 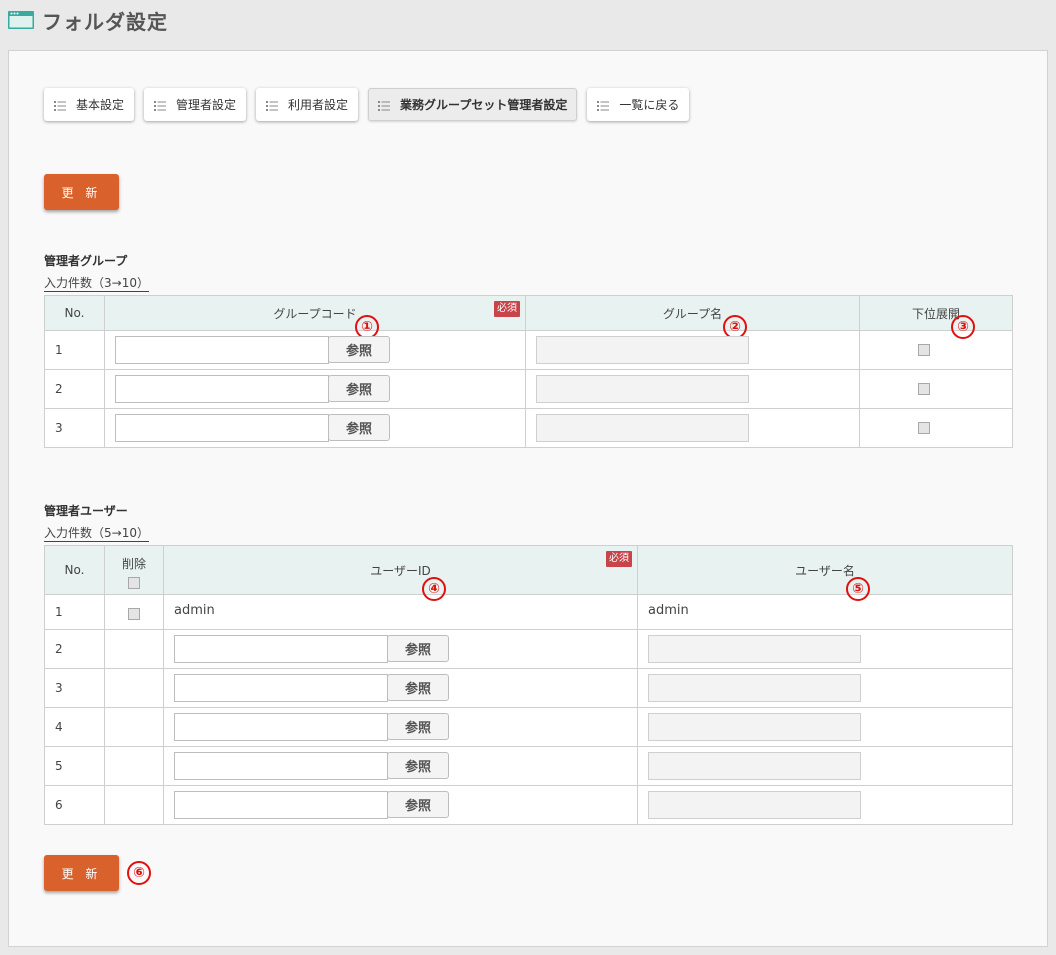 I want to click on tab-label: 基本設定, so click(x=100, y=105).